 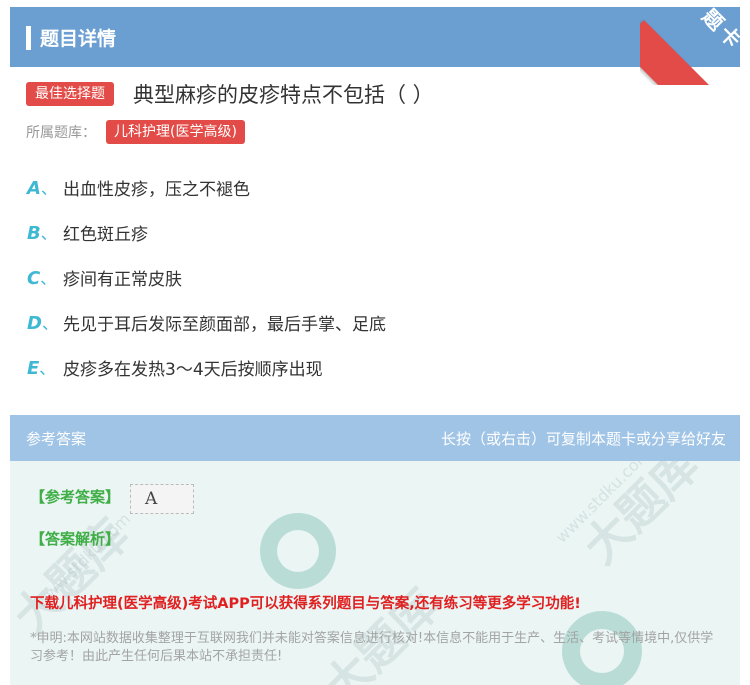 What do you see at coordinates (695, 42) in the screenshot?
I see `corner-ribbon: 题卡` at bounding box center [695, 42].